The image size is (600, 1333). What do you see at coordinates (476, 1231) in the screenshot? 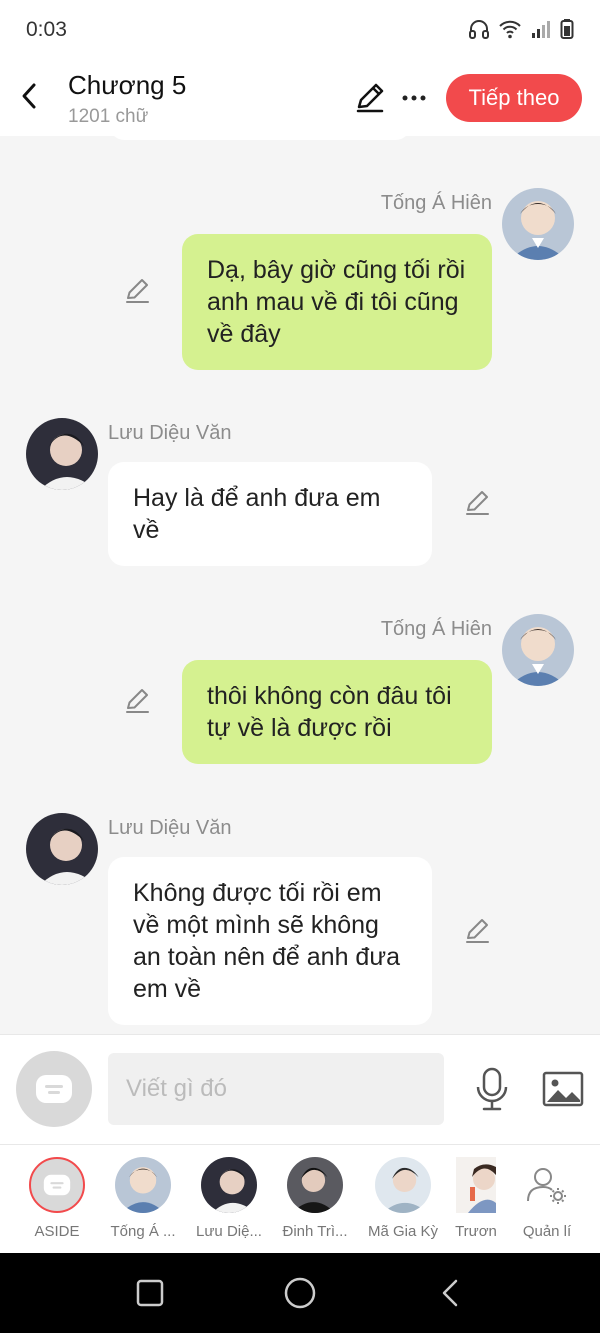
I see `character-label: Trươn` at bounding box center [476, 1231].